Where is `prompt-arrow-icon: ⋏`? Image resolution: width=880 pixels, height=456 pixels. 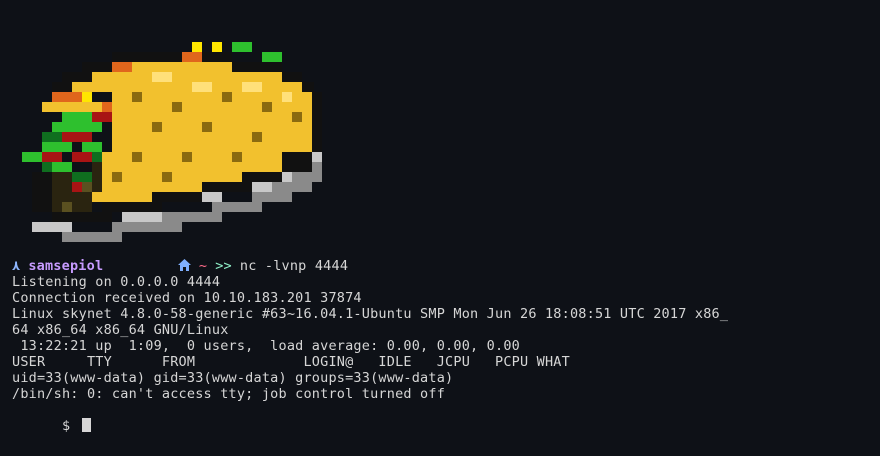
prompt-arrow-icon: ⋏ is located at coordinates (16, 266).